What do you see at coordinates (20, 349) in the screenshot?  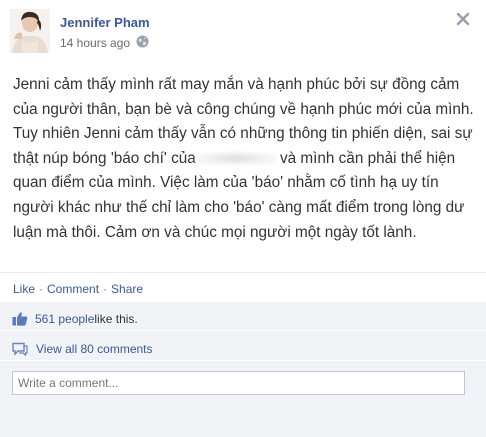 I see `comment-bubble-icon` at bounding box center [20, 349].